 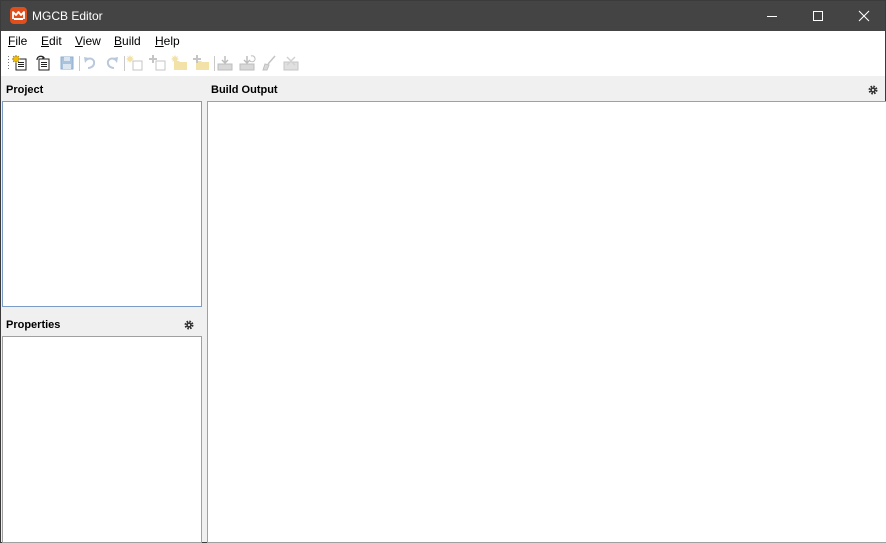 What do you see at coordinates (443, 63) in the screenshot?
I see `toolbar` at bounding box center [443, 63].